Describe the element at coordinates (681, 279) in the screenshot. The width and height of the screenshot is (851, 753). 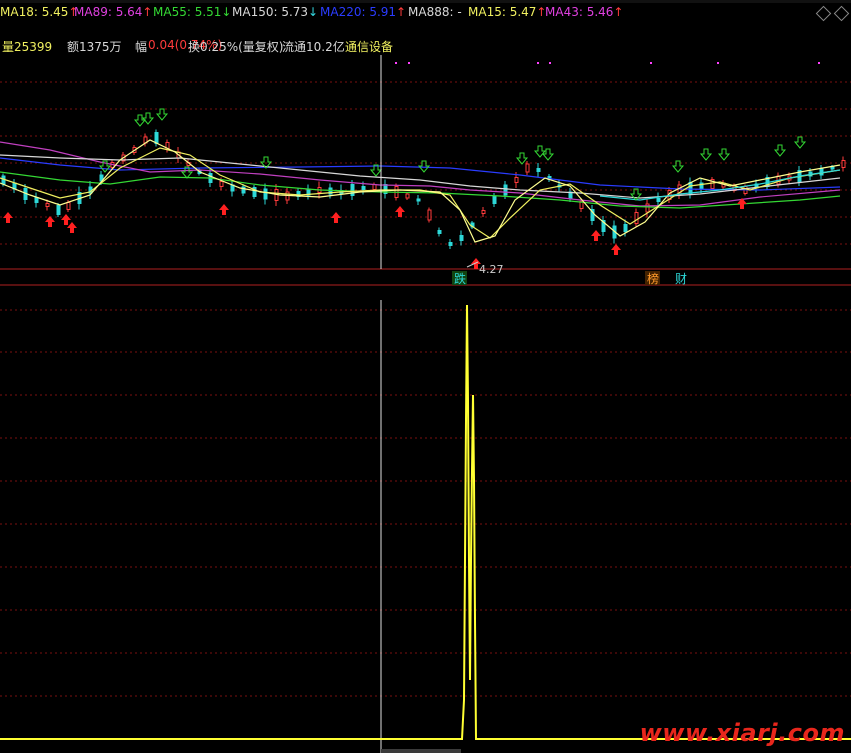
I see `tag-cai: 财` at that location.